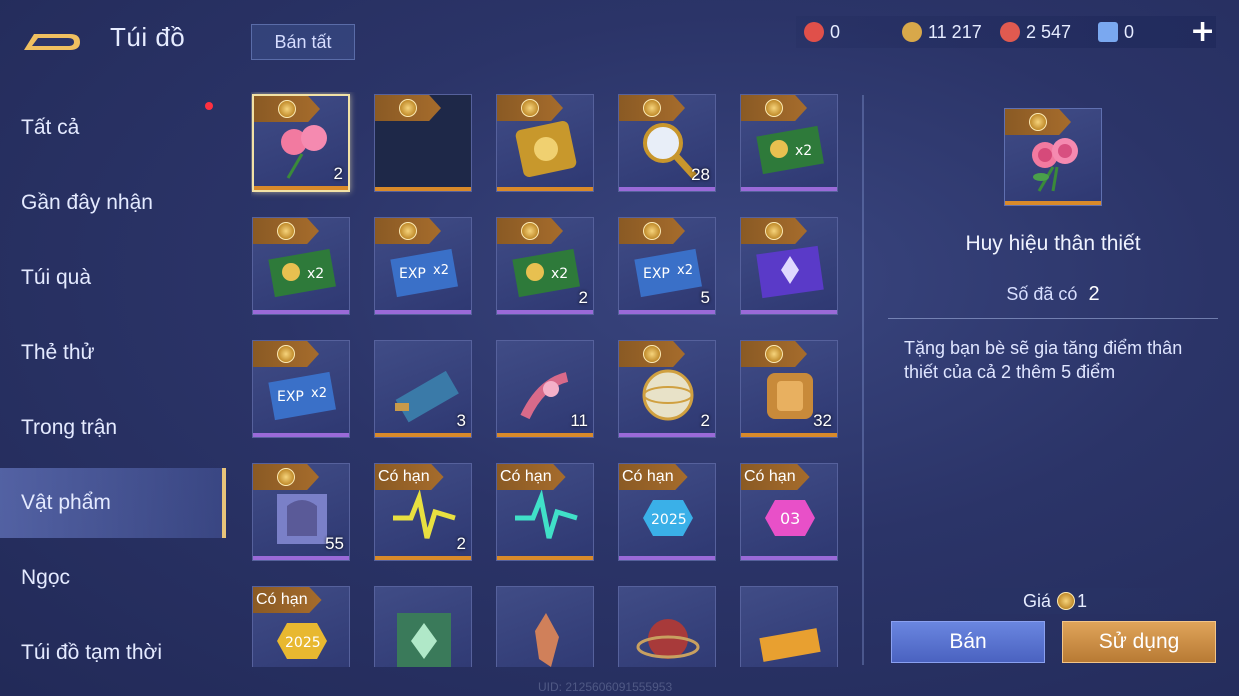  What do you see at coordinates (668, 639) in the screenshot?
I see `cosmic-orb-icon` at bounding box center [668, 639].